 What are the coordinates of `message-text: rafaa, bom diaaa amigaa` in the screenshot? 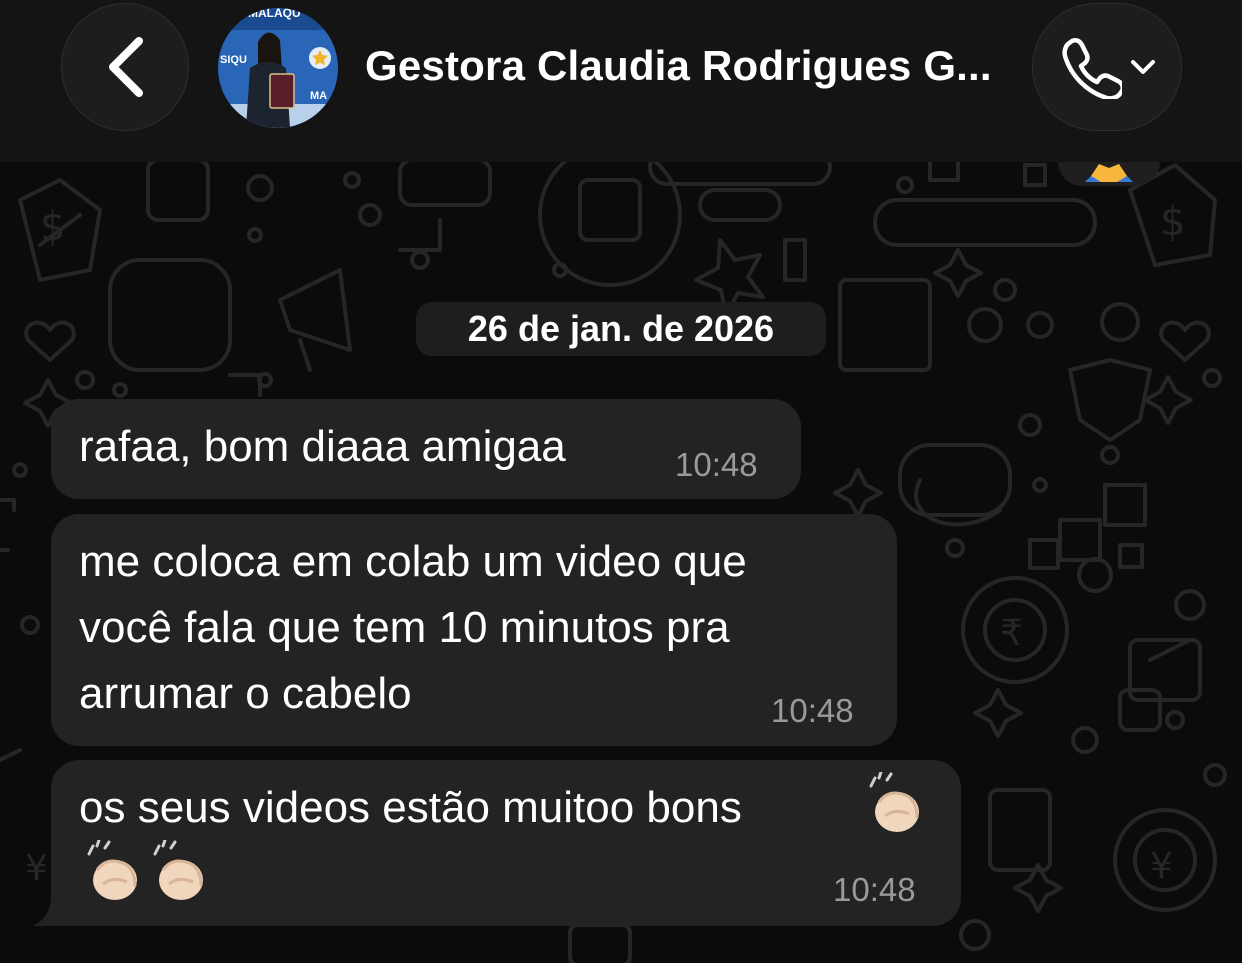 It's located at (322, 446).